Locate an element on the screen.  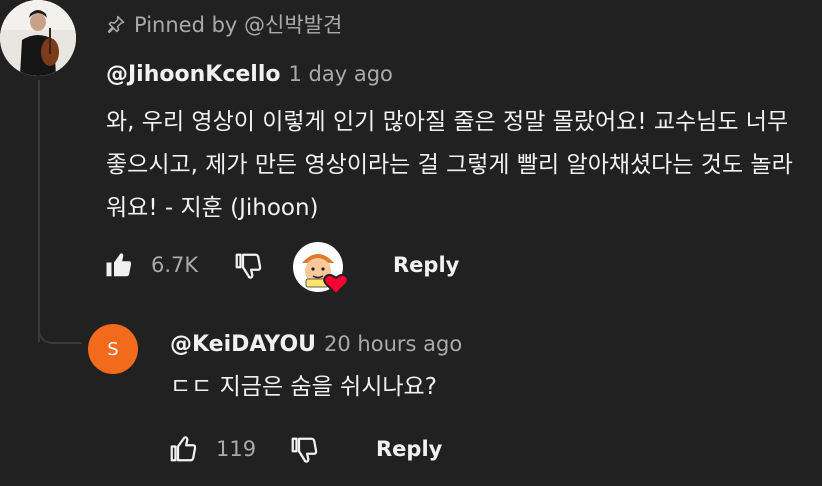
creator-heart-badge is located at coordinates (320, 269).